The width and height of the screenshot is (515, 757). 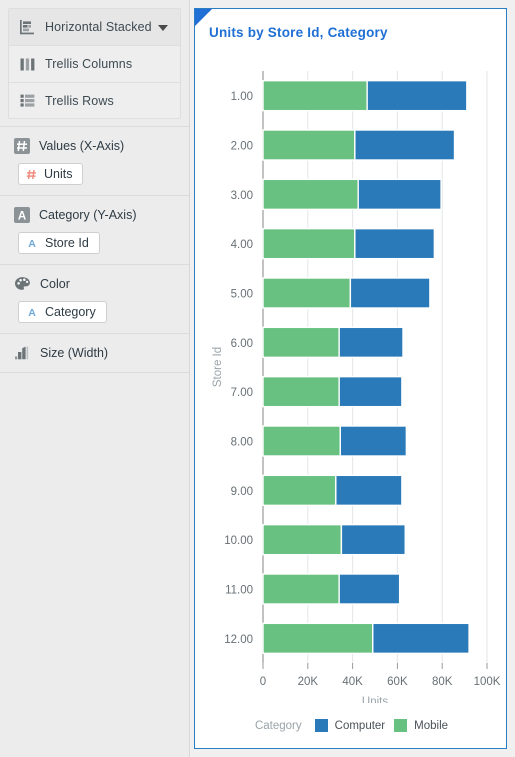 What do you see at coordinates (27, 64) in the screenshot?
I see `trellis-columns-icon` at bounding box center [27, 64].